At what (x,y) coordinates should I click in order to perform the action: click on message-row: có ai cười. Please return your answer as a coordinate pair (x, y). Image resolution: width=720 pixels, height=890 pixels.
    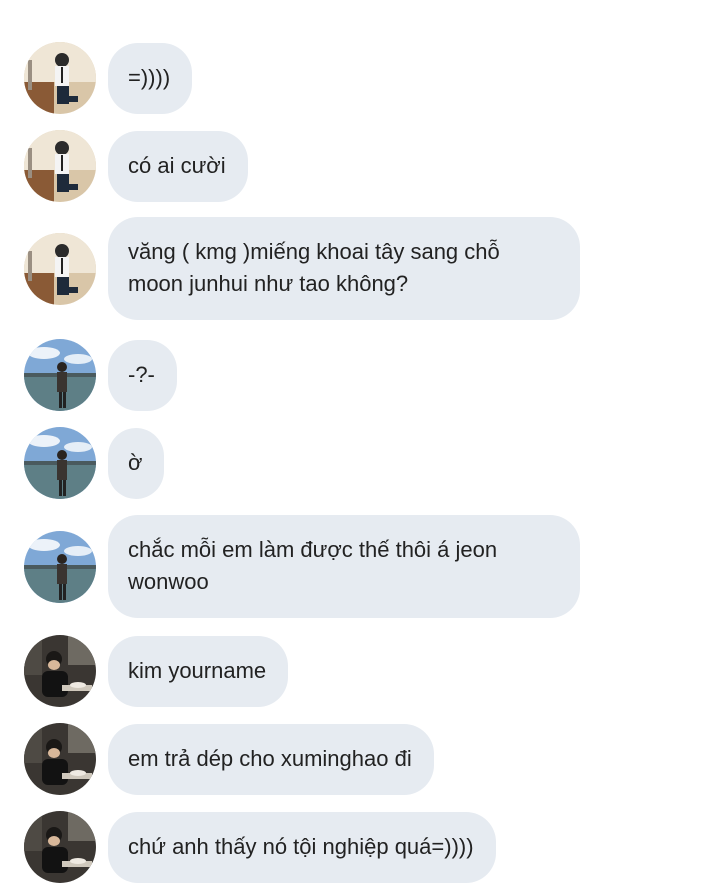
    Looking at the image, I should click on (136, 166).